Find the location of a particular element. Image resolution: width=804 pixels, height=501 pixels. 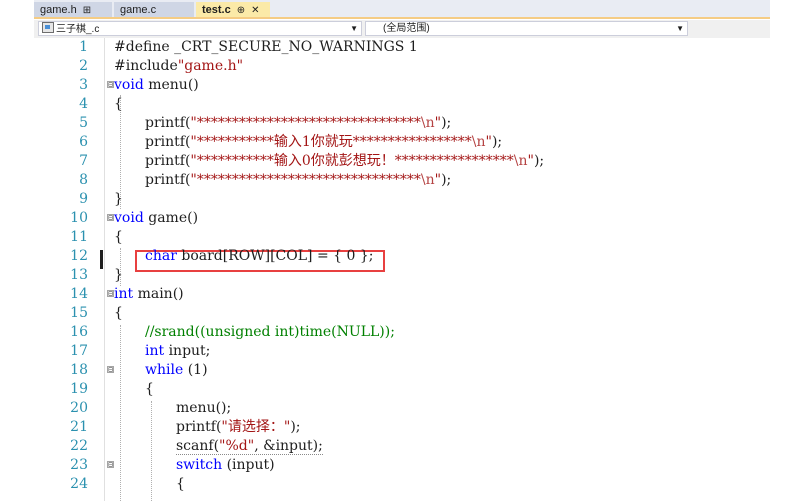

code-line: 12 char board[ROW][COL] = { 0 }; is located at coordinates (402, 256).